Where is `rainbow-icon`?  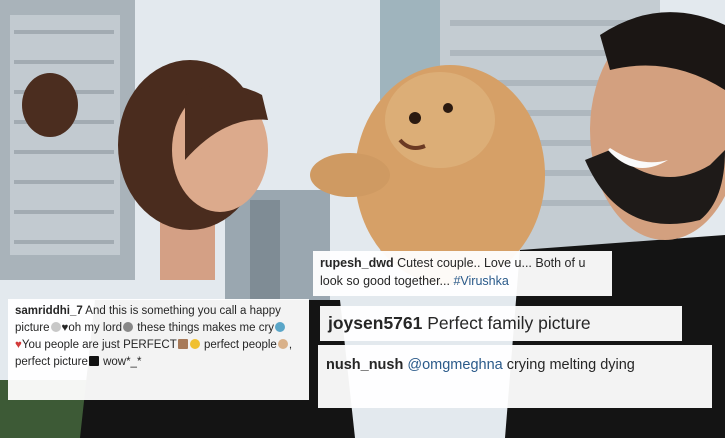 rainbow-icon is located at coordinates (55, 327).